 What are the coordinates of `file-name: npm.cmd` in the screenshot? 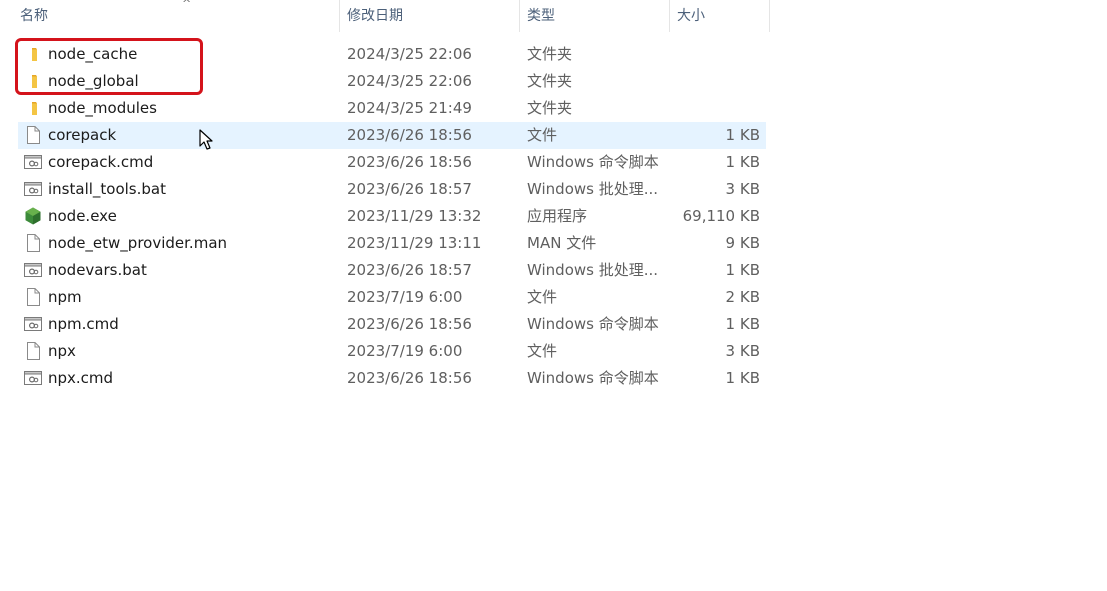 It's located at (83, 324).